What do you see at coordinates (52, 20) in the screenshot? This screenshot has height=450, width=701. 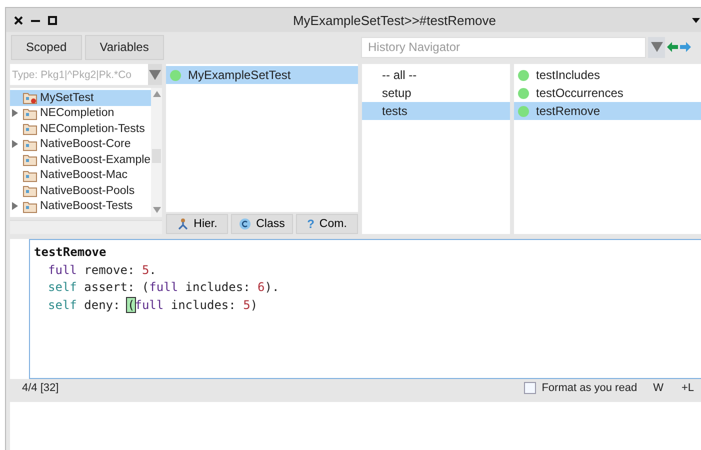 I see `maximize-icon` at bounding box center [52, 20].